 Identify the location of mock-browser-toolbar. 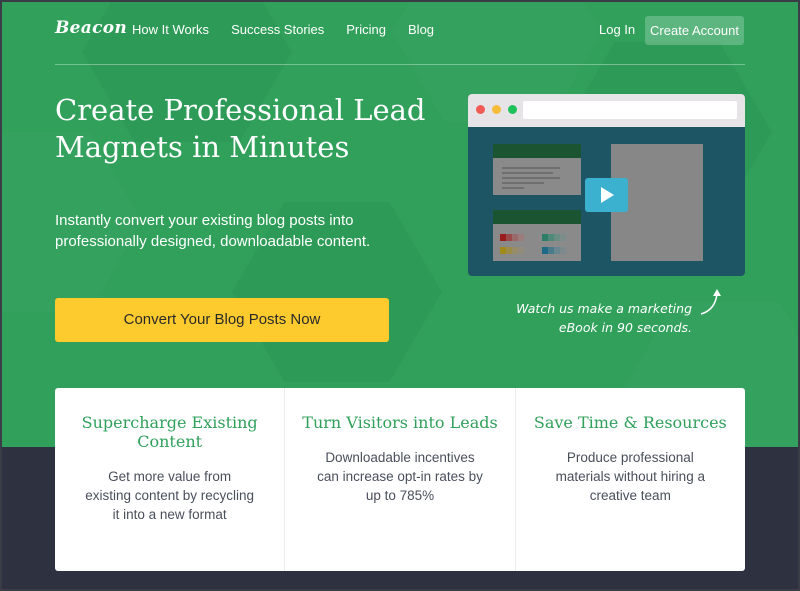
(606, 110).